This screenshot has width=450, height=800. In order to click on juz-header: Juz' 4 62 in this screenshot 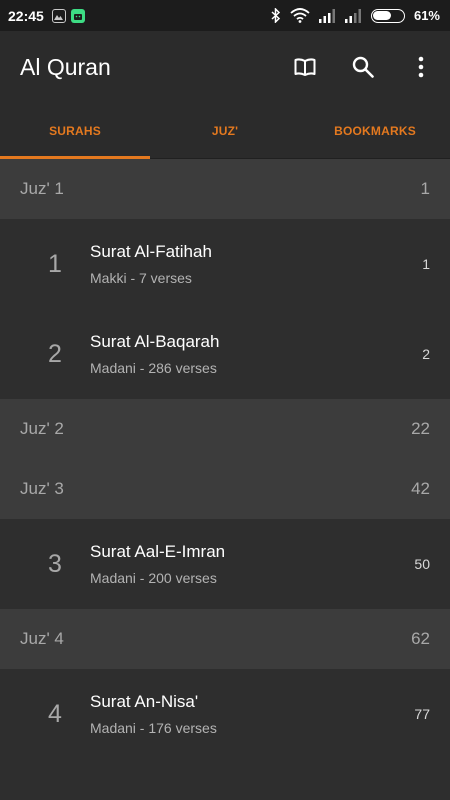, I will do `click(225, 639)`.